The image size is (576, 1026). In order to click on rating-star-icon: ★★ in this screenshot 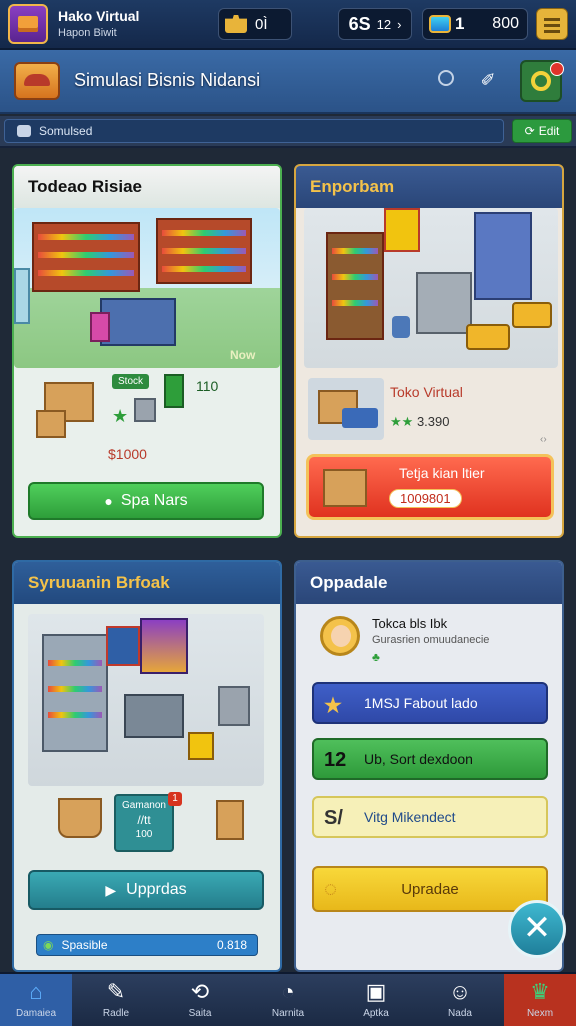, I will do `click(402, 421)`.